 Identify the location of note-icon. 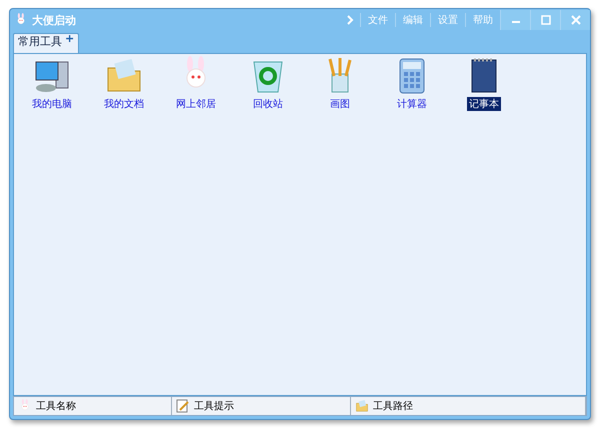
(183, 406).